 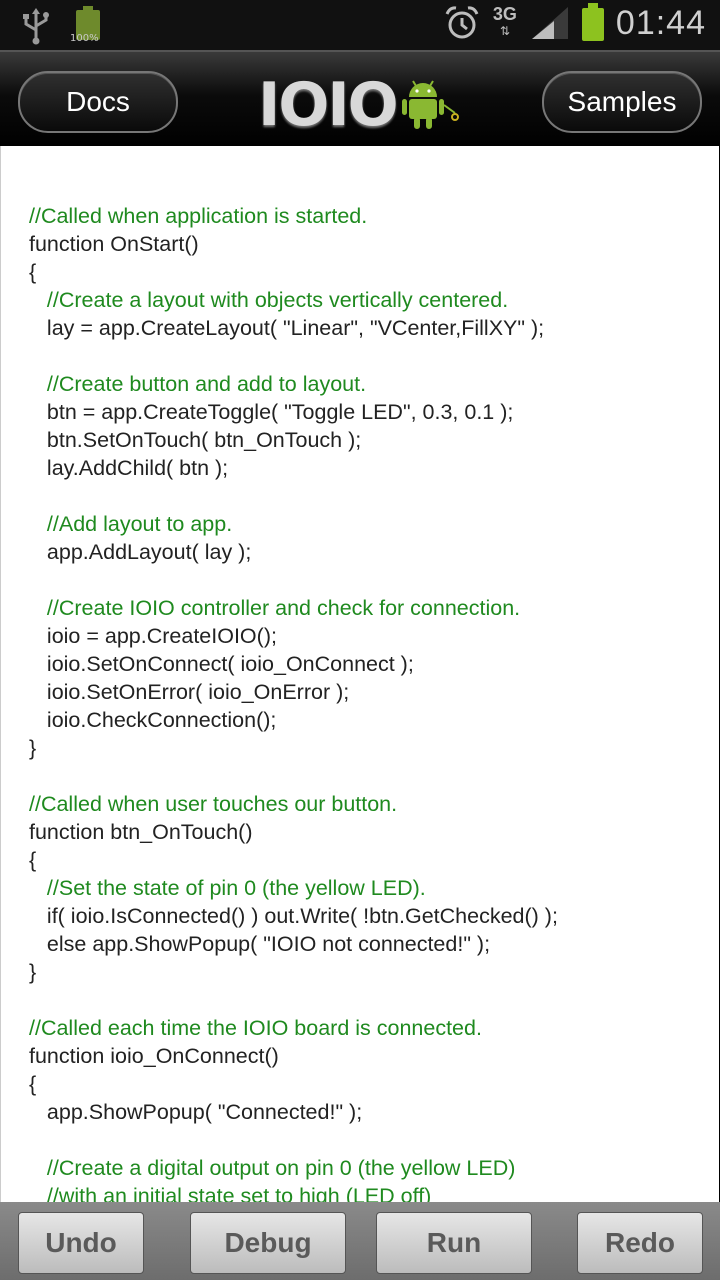 I want to click on alarm-clock-icon, so click(x=462, y=22).